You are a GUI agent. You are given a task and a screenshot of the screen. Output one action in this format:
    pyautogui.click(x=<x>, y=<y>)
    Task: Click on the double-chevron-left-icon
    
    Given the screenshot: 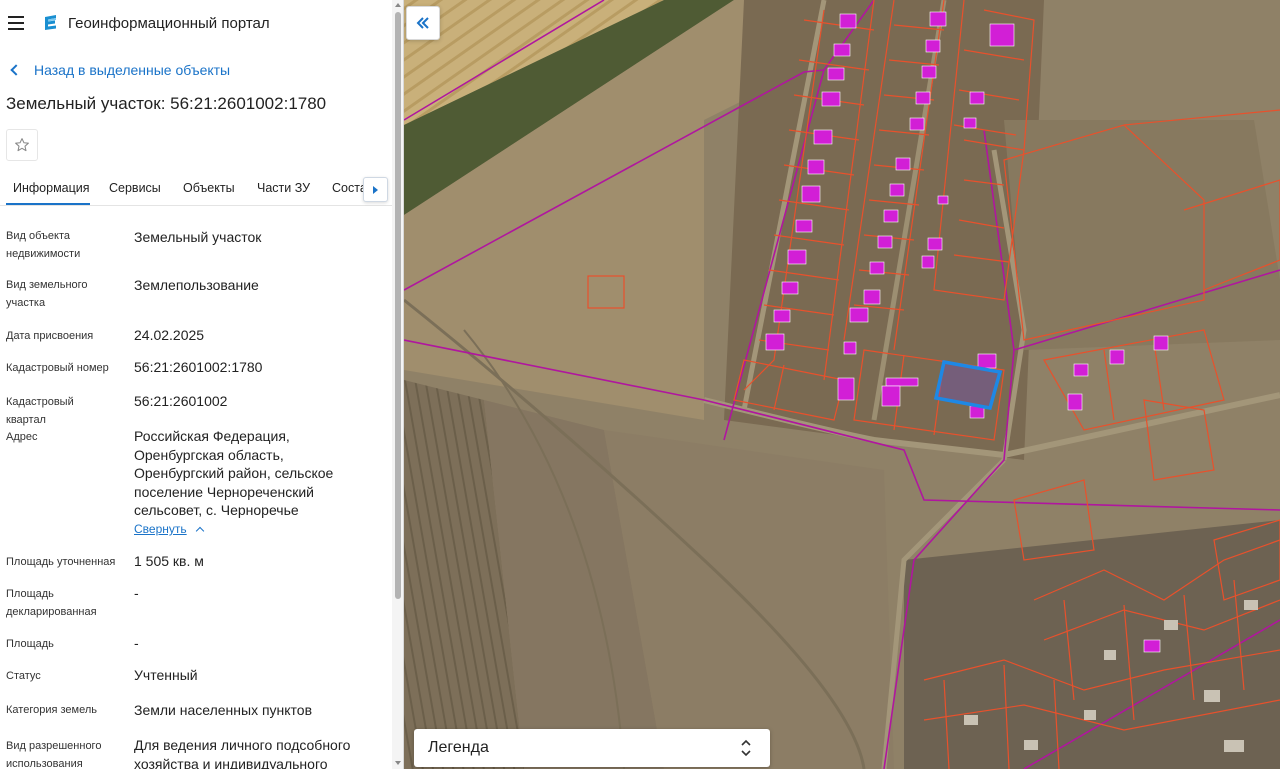 What is the action you would take?
    pyautogui.click(x=422, y=23)
    